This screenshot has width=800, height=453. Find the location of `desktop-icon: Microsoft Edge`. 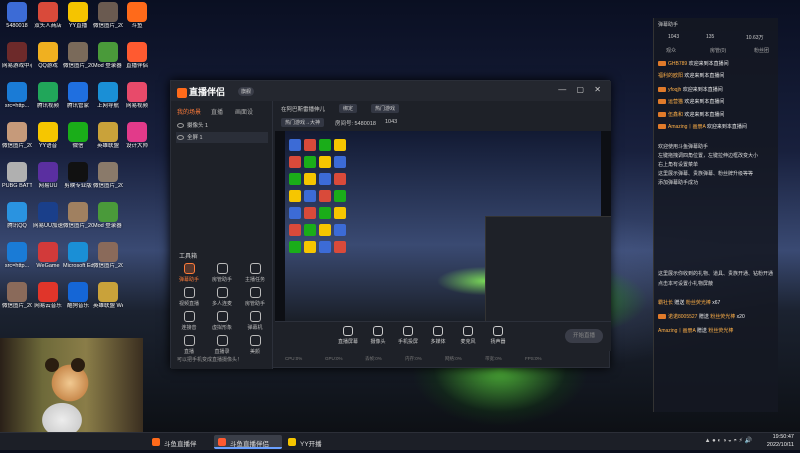

desktop-icon: Microsoft Edge is located at coordinates (78, 256).